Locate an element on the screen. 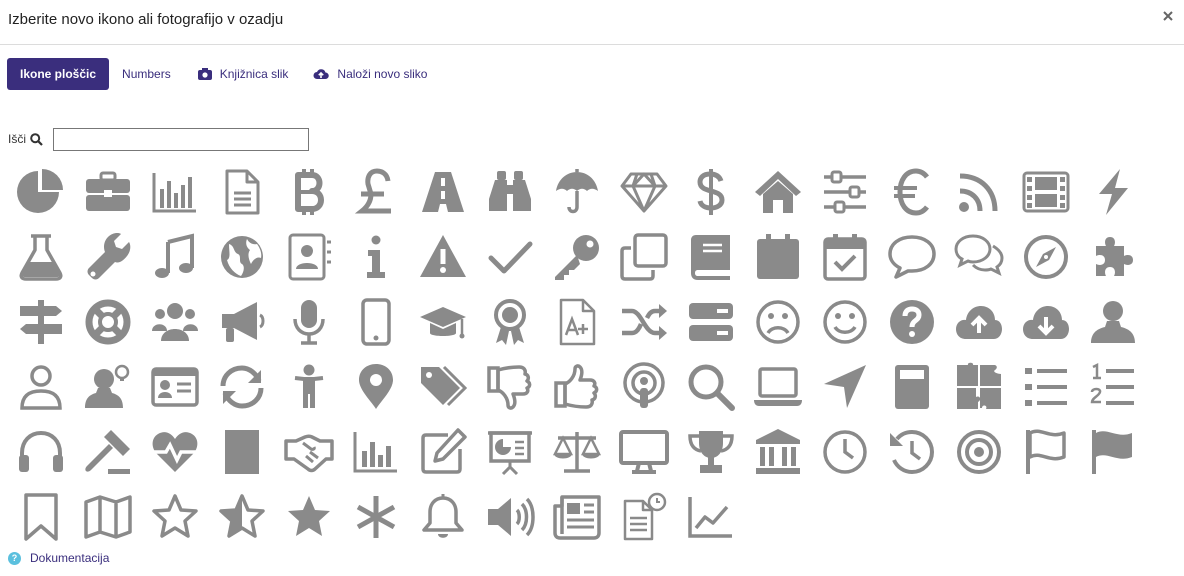 The width and height of the screenshot is (1184, 576). documentation-link: ? Dokumentacija is located at coordinates (58, 558).